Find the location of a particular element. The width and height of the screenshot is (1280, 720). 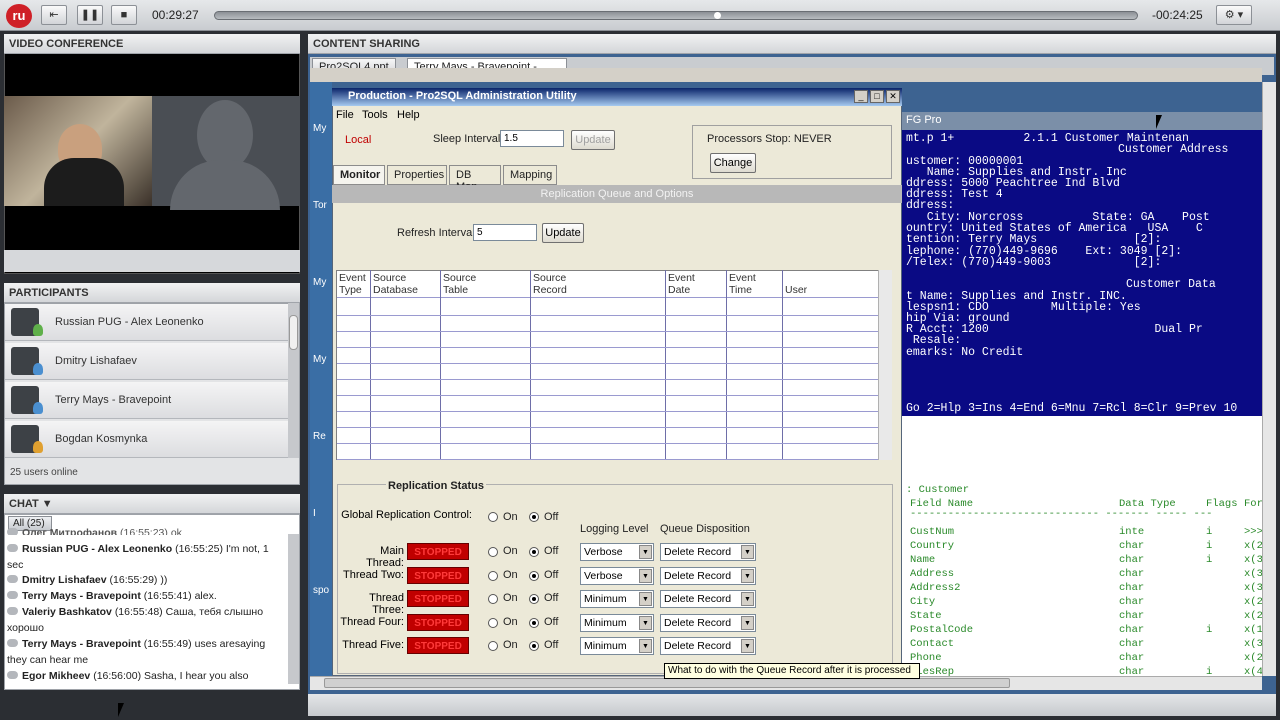

refresh-update-button: Update is located at coordinates (563, 233).